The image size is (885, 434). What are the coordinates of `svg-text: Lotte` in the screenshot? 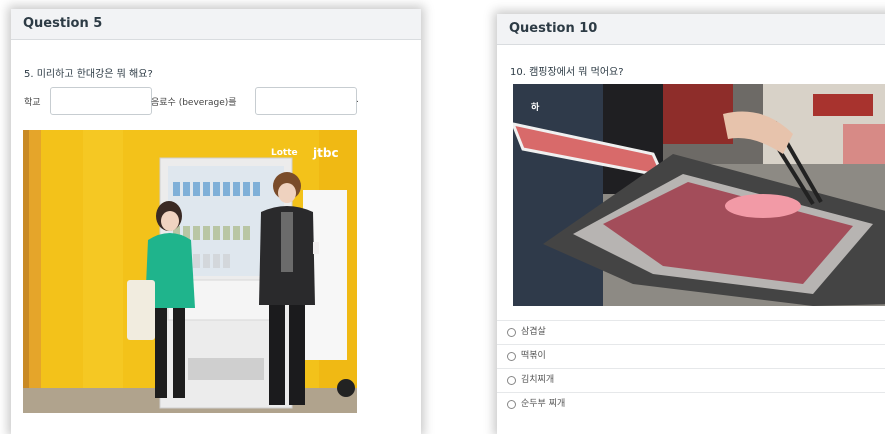 It's located at (284, 153).